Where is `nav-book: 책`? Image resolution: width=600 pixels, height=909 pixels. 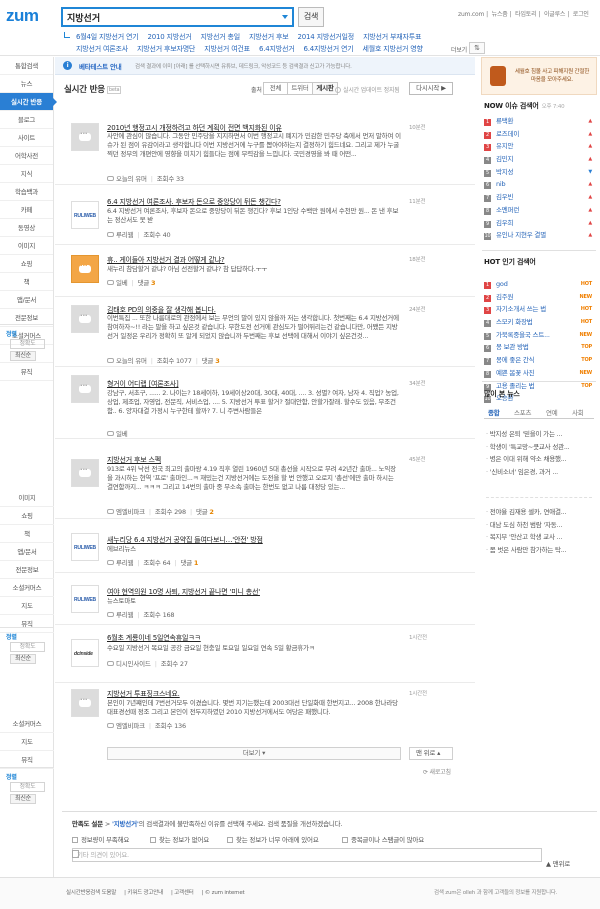 nav-book: 책 is located at coordinates (26, 282).